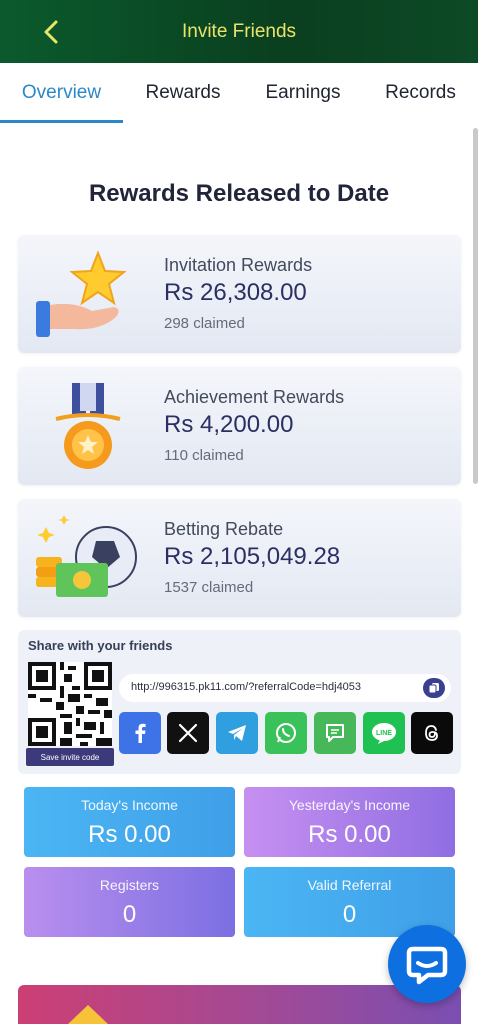 Image resolution: width=478 pixels, height=1024 pixels. Describe the element at coordinates (349, 805) in the screenshot. I see `yesterday-income-label: Yesterday's Income` at that location.